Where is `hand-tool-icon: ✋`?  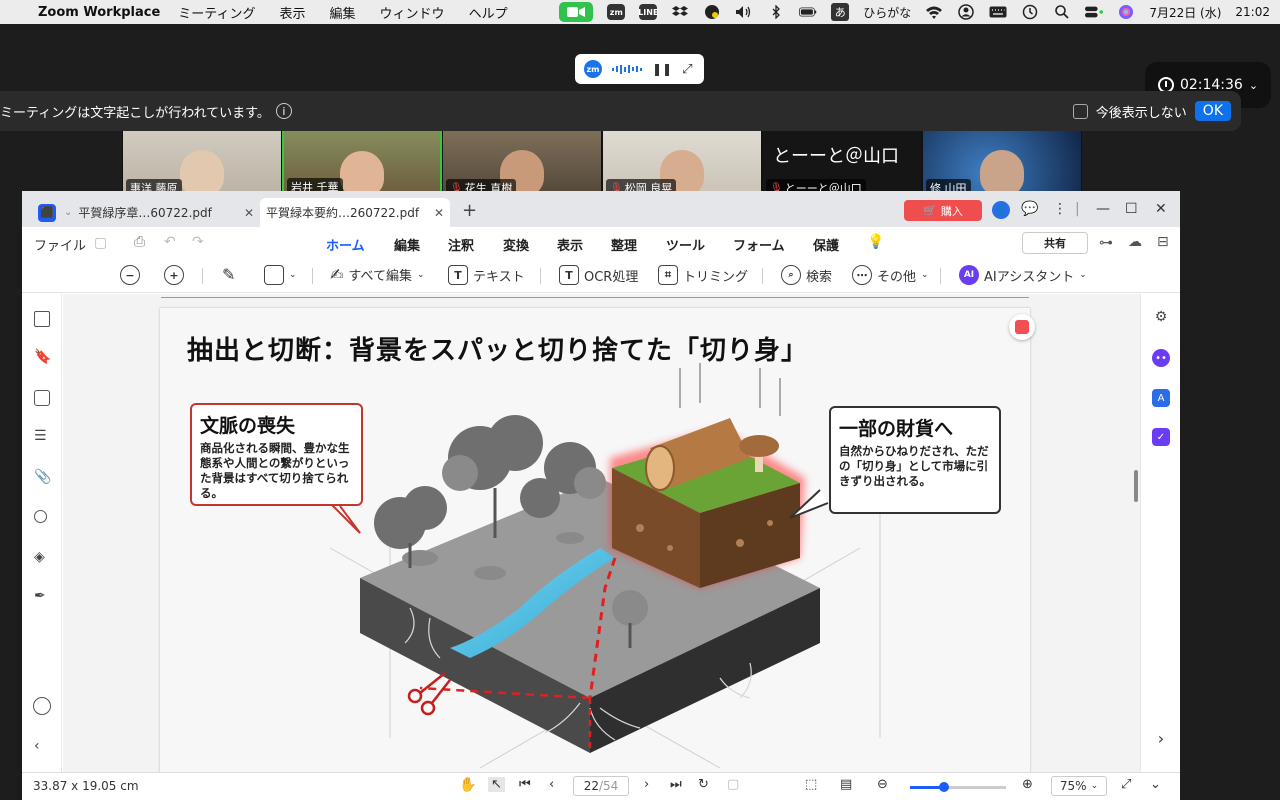 hand-tool-icon: ✋ is located at coordinates (467, 785).